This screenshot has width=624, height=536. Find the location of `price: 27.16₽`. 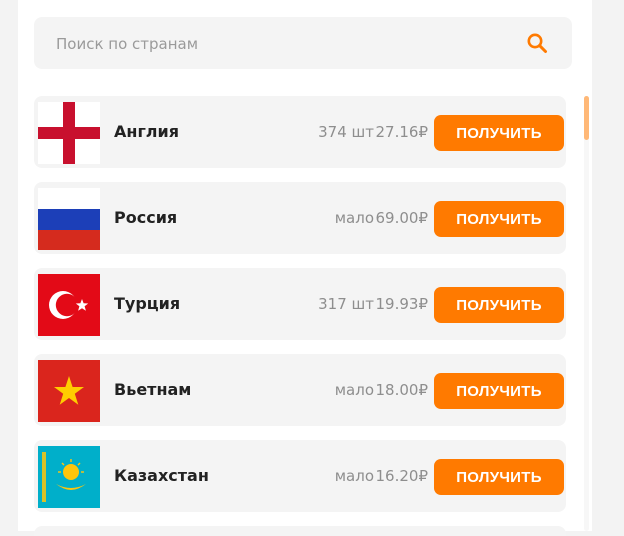

price: 27.16₽ is located at coordinates (402, 132).